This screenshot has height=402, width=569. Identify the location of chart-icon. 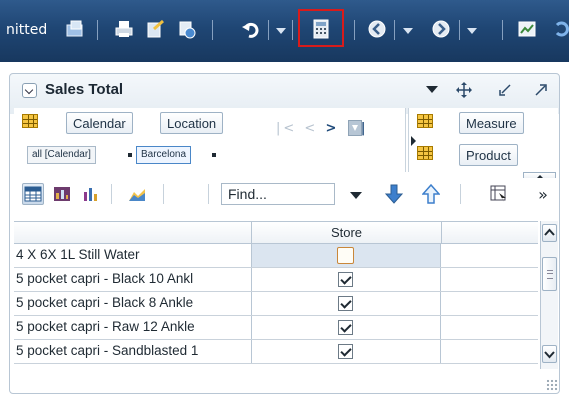
(527, 29).